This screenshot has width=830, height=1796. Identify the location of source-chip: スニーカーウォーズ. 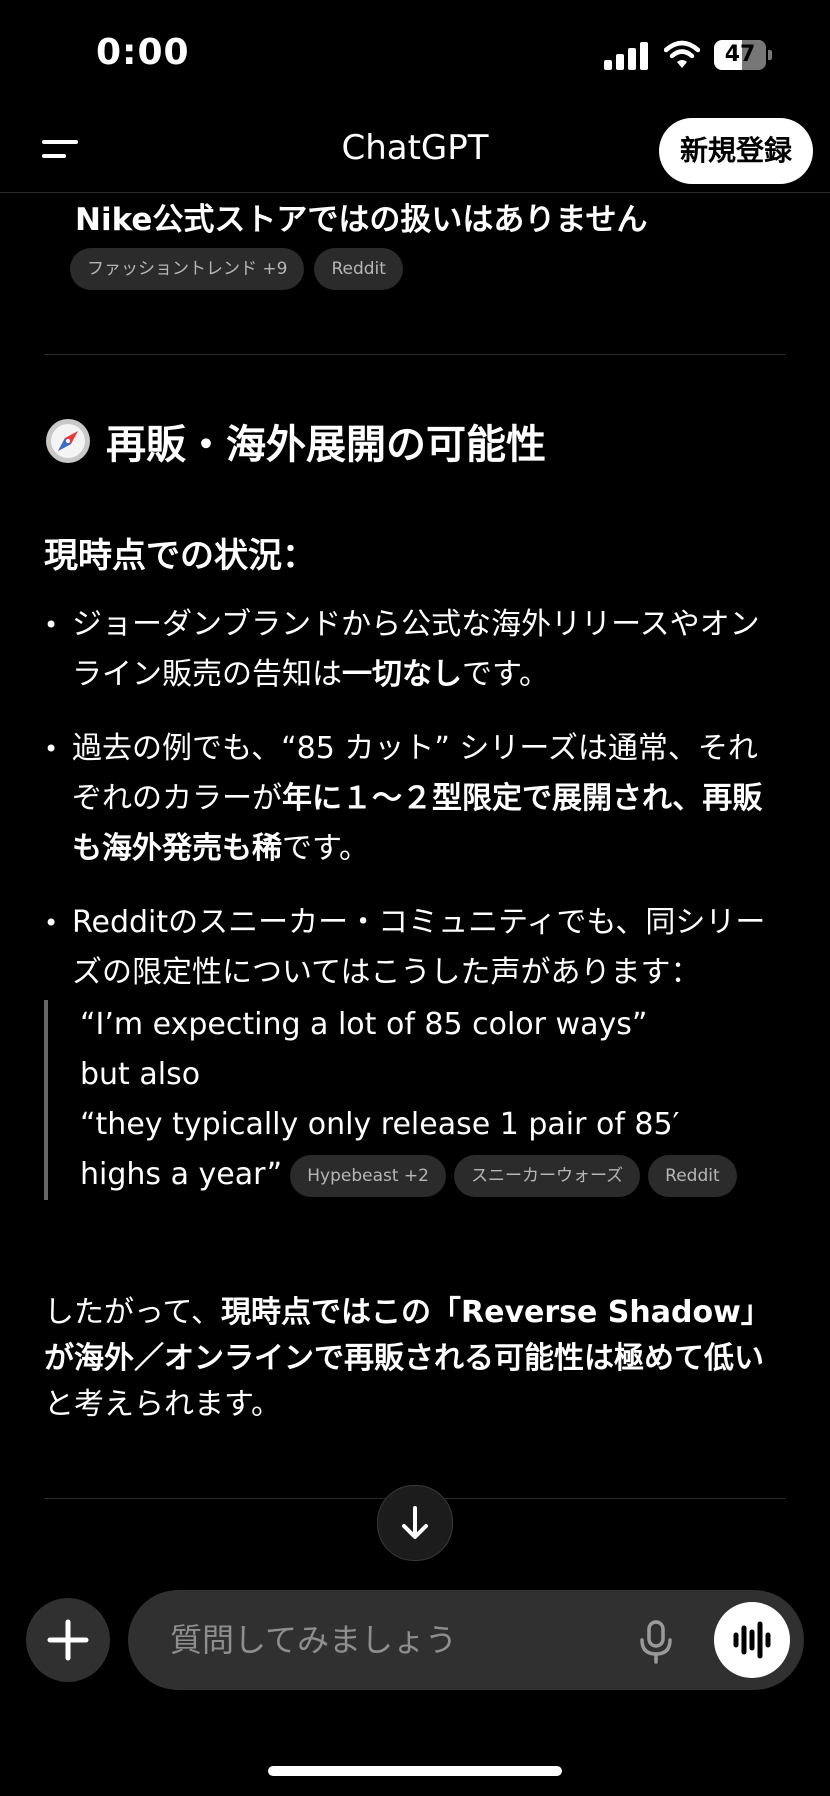
(547, 1175).